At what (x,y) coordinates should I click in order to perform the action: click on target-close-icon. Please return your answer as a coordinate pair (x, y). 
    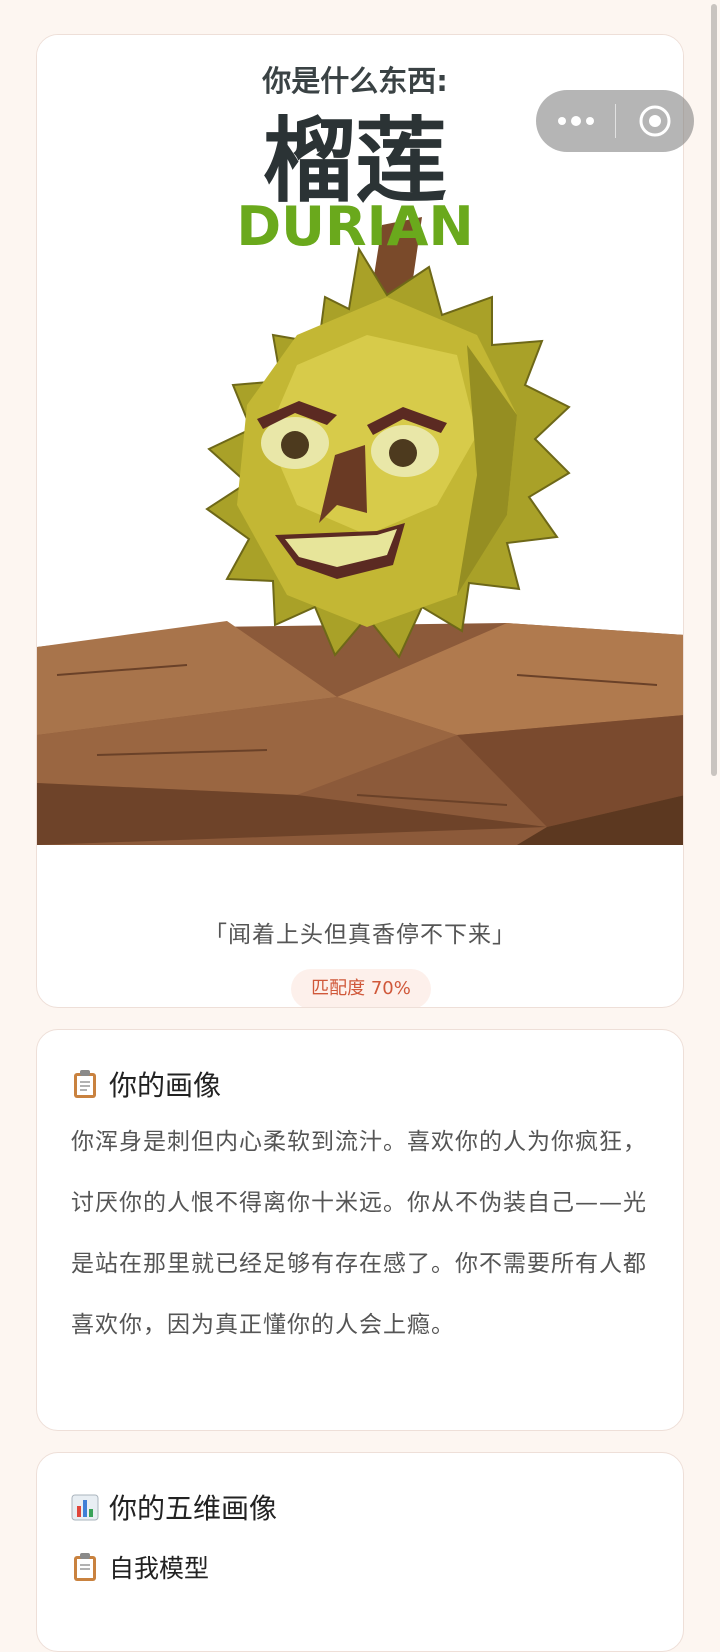
    Looking at the image, I should click on (655, 121).